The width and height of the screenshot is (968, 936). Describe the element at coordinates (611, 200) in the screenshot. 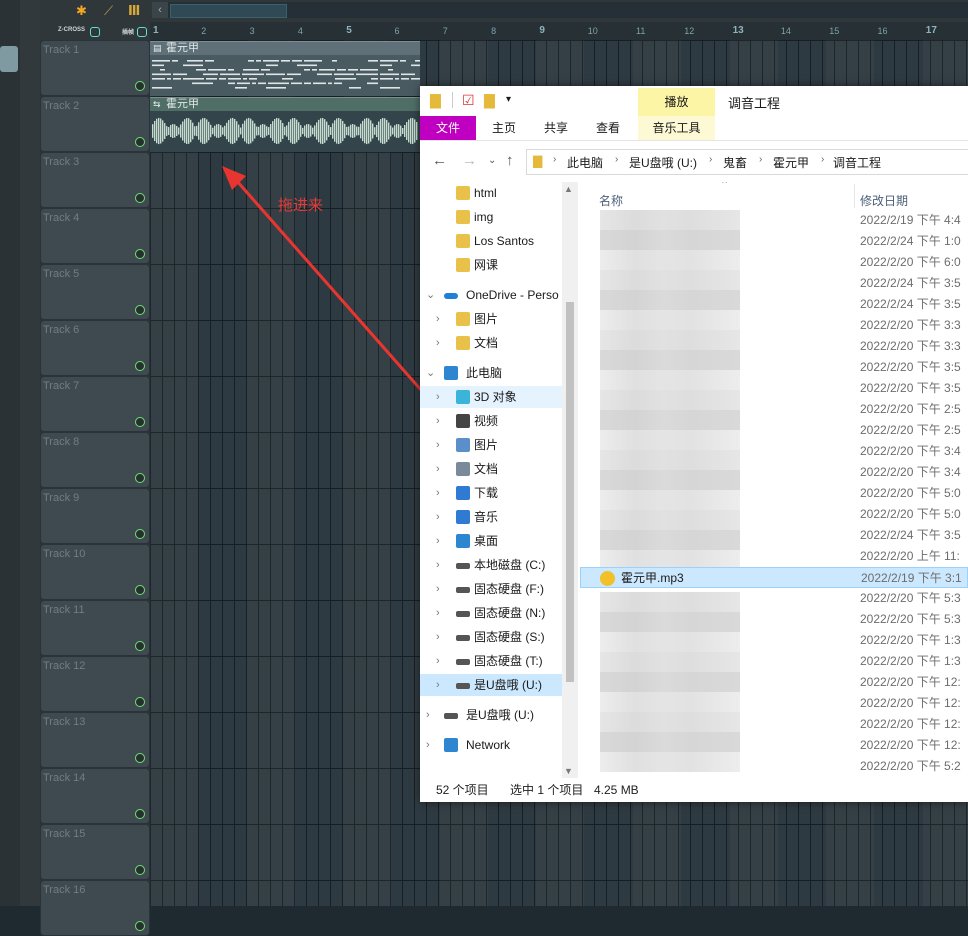

I see `column-name-header: 名称` at that location.